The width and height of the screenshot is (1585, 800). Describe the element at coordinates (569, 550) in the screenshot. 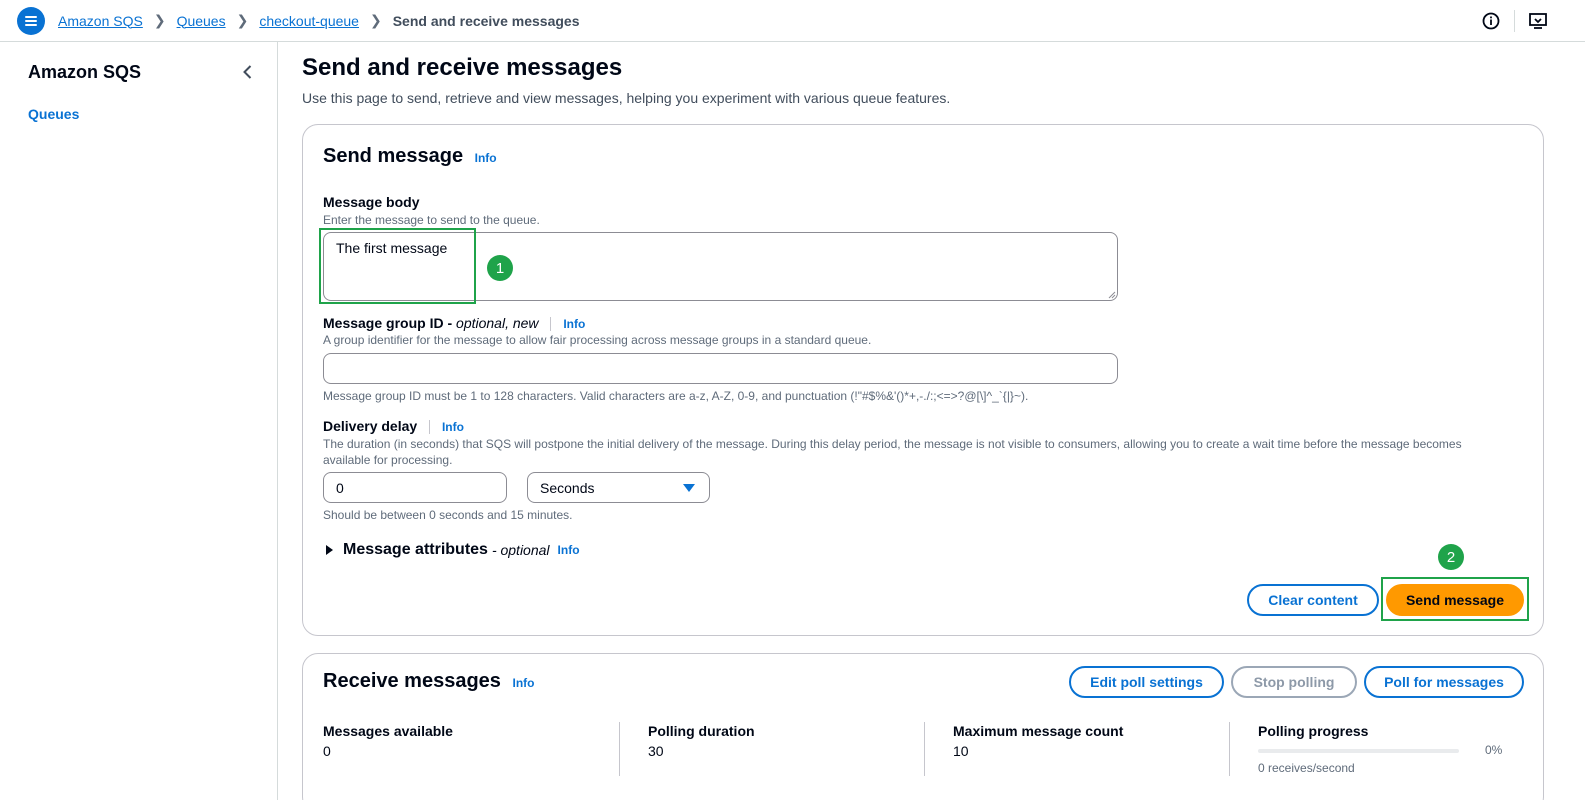

I see `message-attributes-info-link: Info` at that location.